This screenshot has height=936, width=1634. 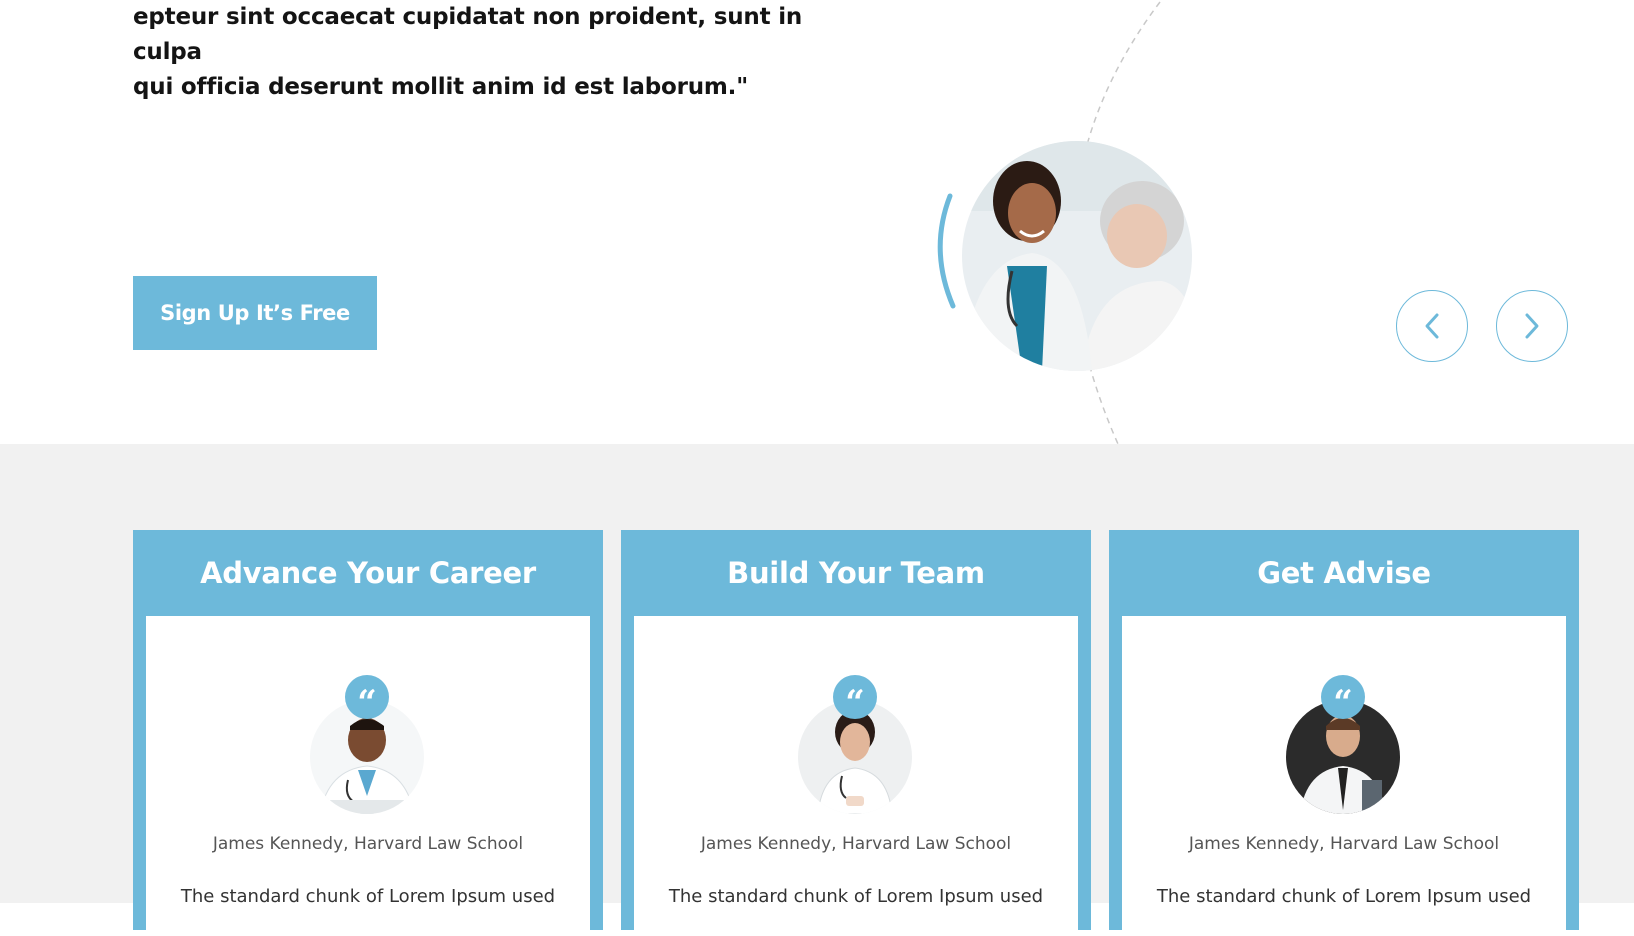 What do you see at coordinates (368, 573) in the screenshot?
I see `card-title: Advance Your Career` at bounding box center [368, 573].